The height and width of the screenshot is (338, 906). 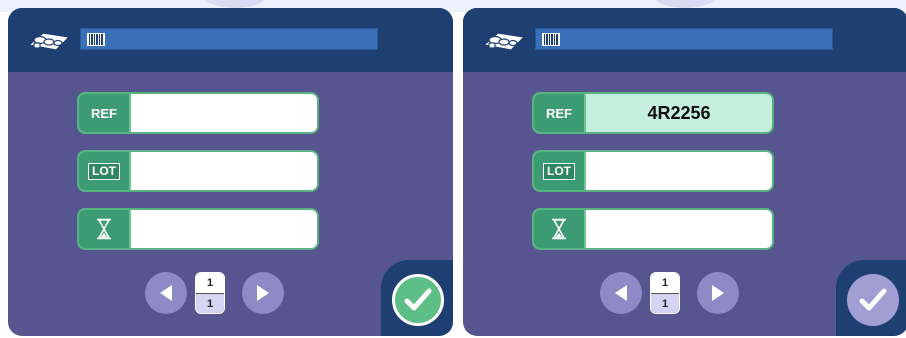 I want to click on ref-value: 4R2256, so click(x=679, y=112).